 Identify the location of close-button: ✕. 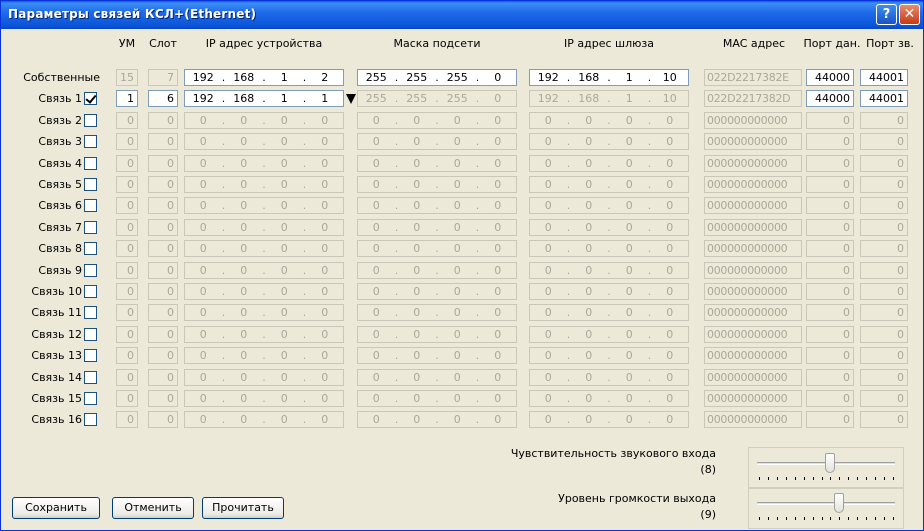
(909, 14).